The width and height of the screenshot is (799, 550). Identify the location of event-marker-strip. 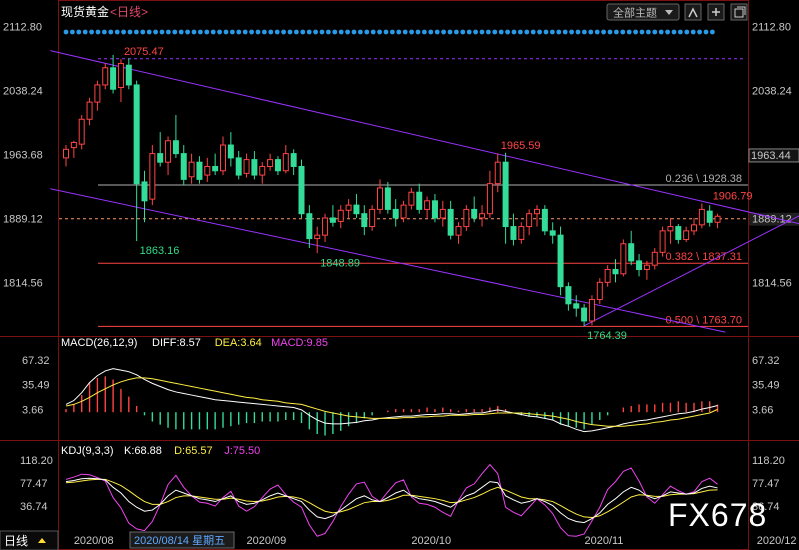
(389, 32).